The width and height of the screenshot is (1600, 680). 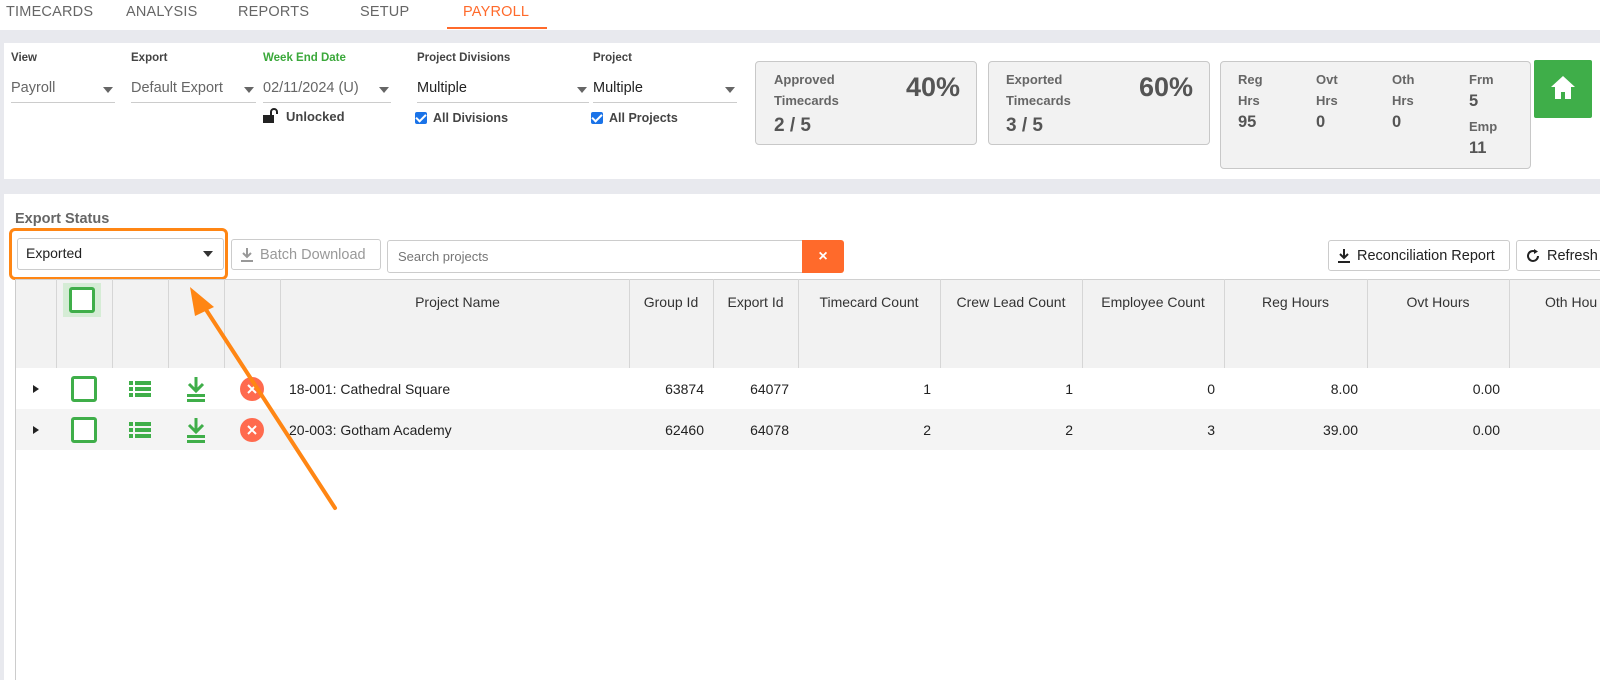 What do you see at coordinates (62, 219) in the screenshot?
I see `export-status-title: Export Status` at bounding box center [62, 219].